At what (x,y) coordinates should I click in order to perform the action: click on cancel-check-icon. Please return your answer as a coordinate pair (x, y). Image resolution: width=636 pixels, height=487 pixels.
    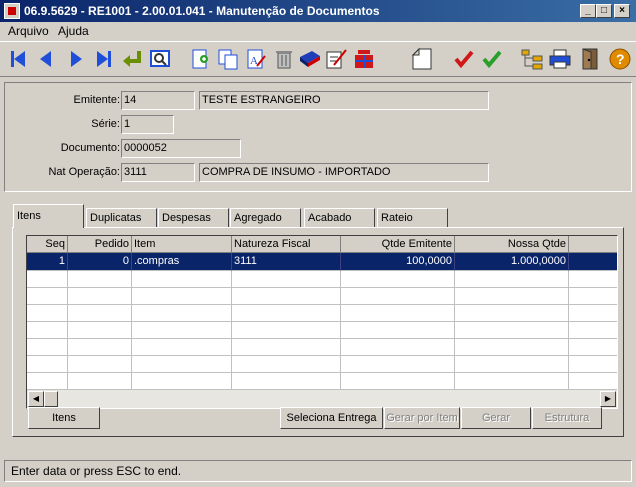
    Looking at the image, I should click on (464, 59).